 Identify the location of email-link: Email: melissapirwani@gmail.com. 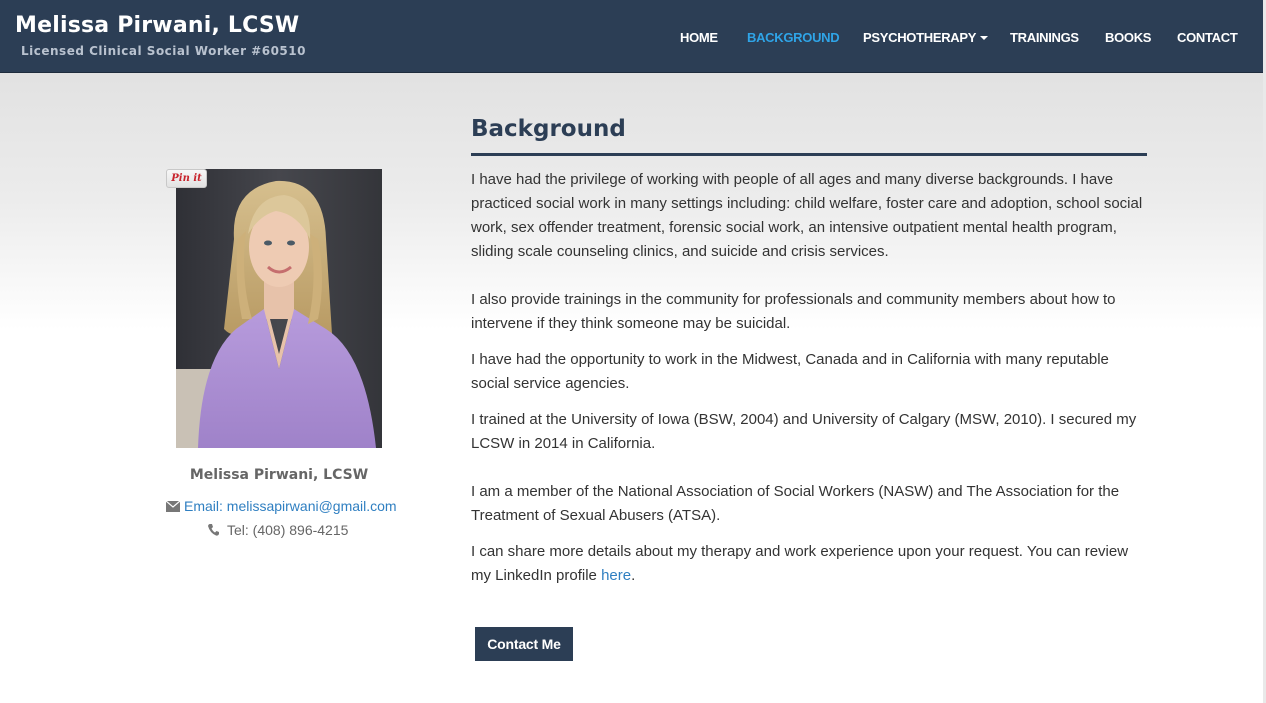
(290, 506).